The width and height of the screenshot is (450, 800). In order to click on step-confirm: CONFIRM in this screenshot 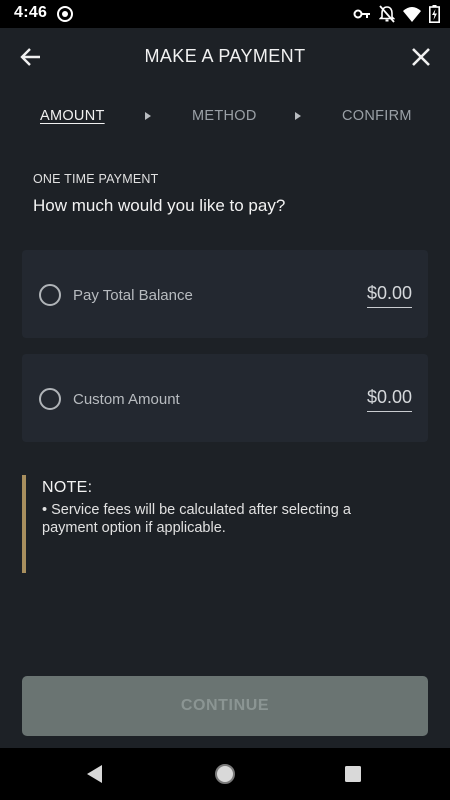, I will do `click(377, 116)`.